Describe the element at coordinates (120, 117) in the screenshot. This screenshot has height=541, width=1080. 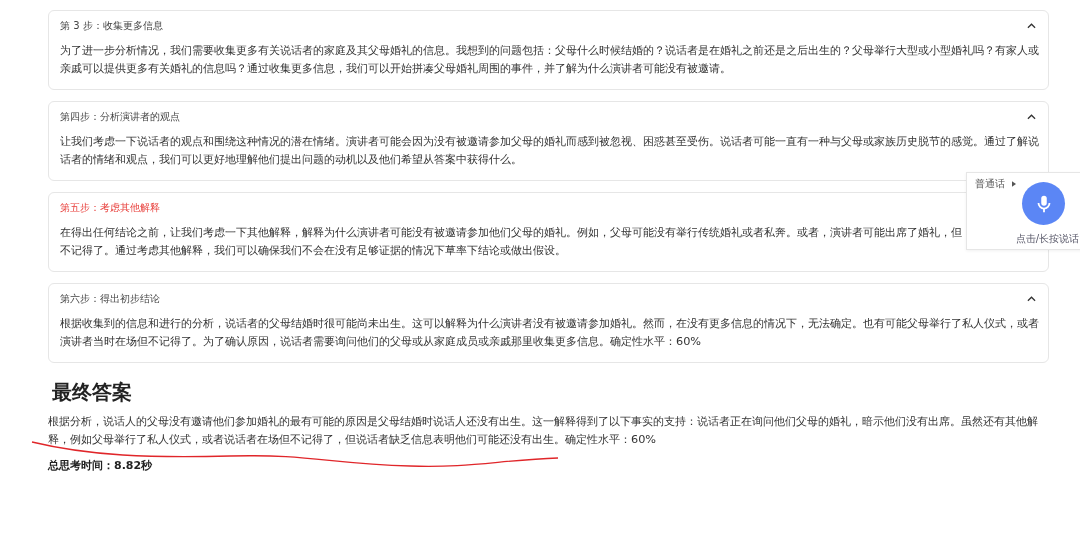
I see `step-title: 第四步：分析演讲者的观点` at that location.